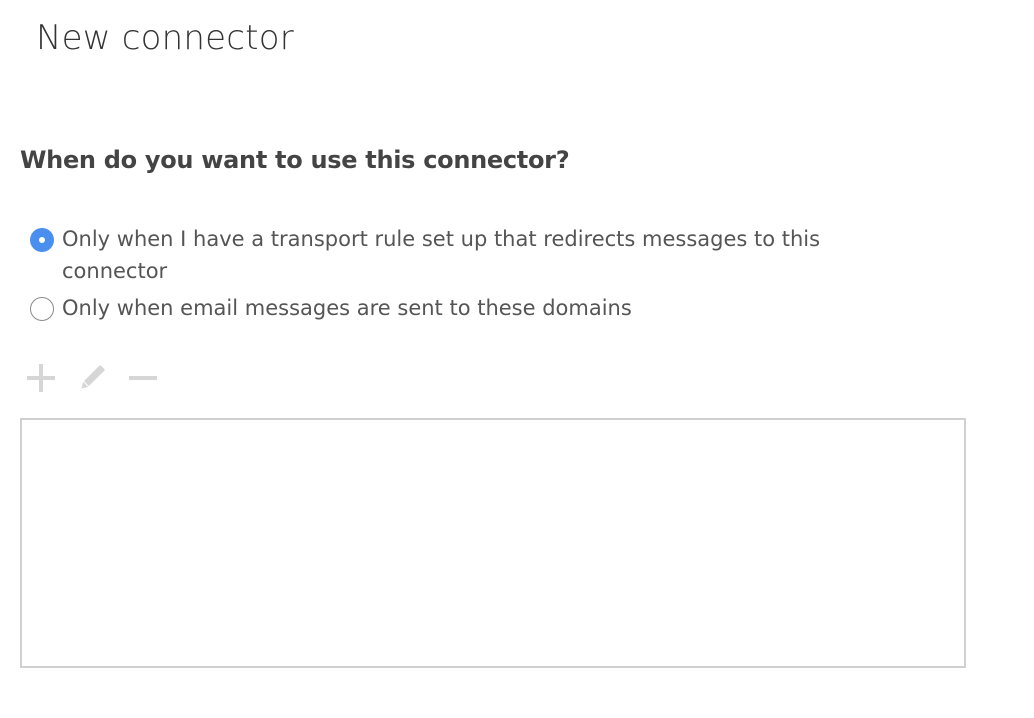 This screenshot has width=1034, height=718. What do you see at coordinates (42, 309) in the screenshot?
I see `radio-domains` at bounding box center [42, 309].